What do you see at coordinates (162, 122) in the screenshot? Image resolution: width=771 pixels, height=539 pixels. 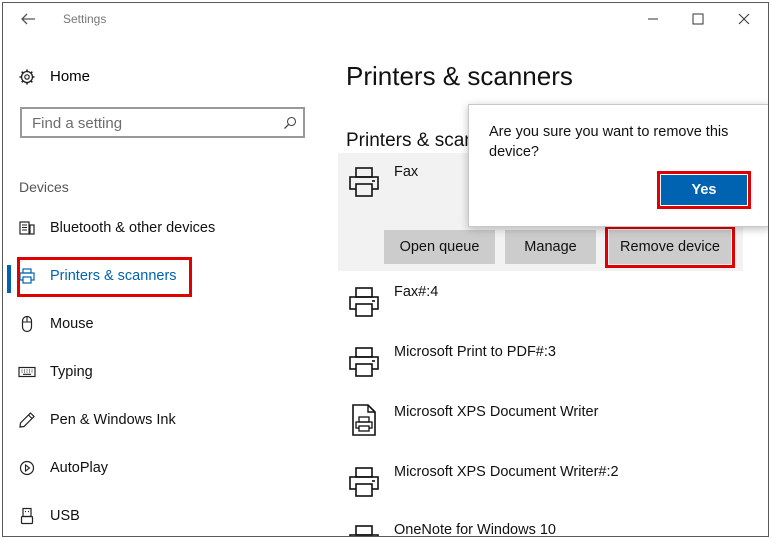 I see `search-input: Find a setting` at bounding box center [162, 122].